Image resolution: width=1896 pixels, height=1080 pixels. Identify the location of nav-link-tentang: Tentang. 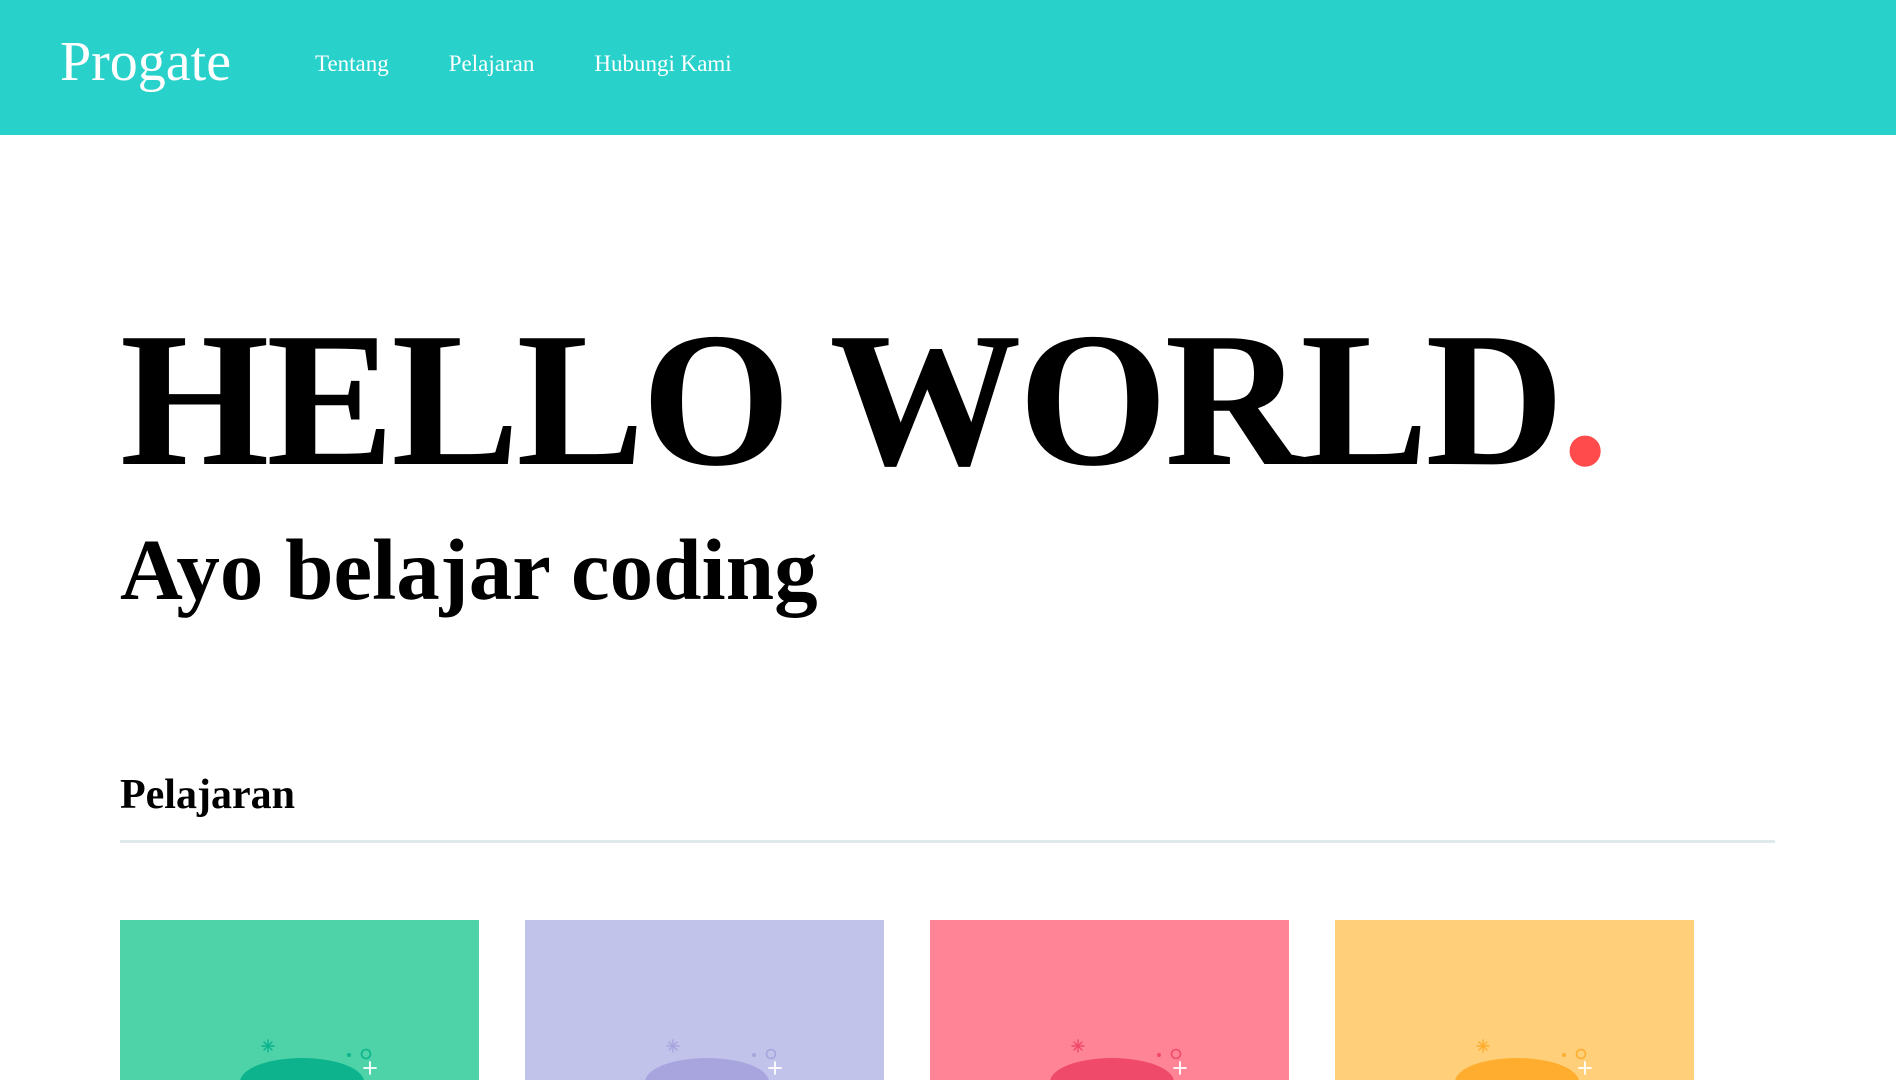
(352, 64).